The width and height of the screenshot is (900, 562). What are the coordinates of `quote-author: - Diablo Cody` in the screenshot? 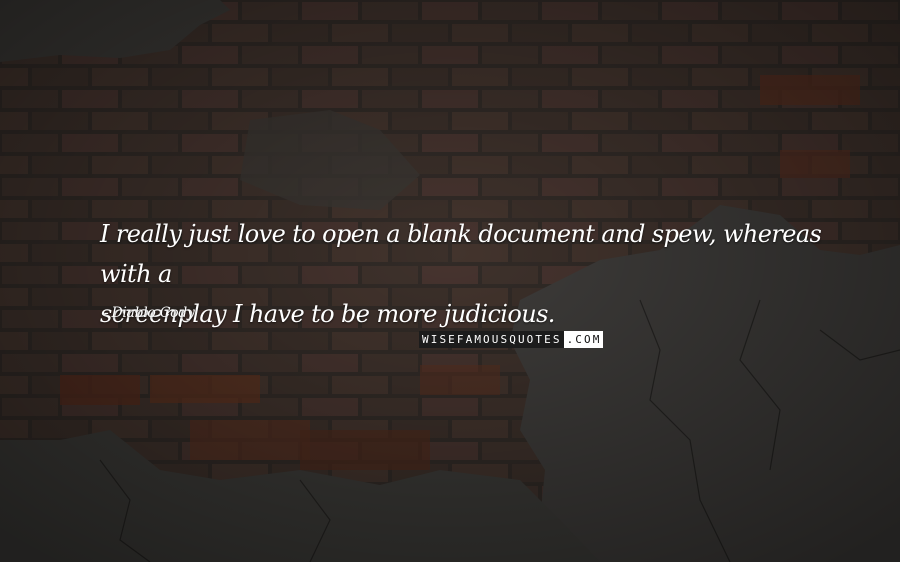 It's located at (149, 313).